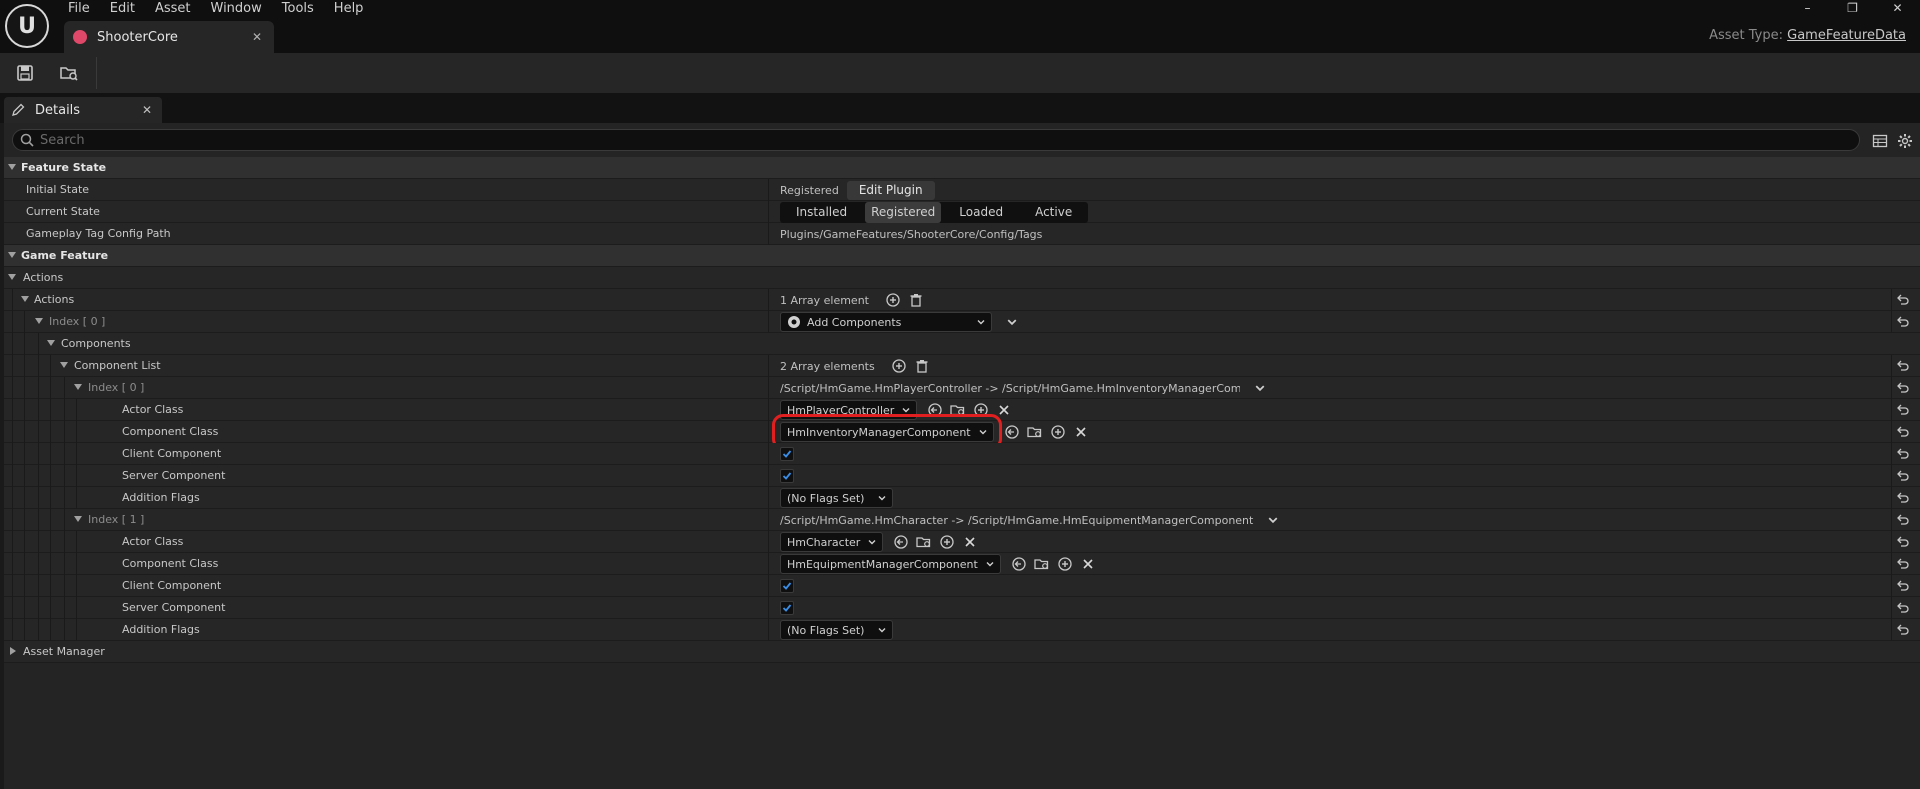 This screenshot has width=1920, height=789. What do you see at coordinates (962, 278) in the screenshot?
I see `row-actions-group: Actions` at bounding box center [962, 278].